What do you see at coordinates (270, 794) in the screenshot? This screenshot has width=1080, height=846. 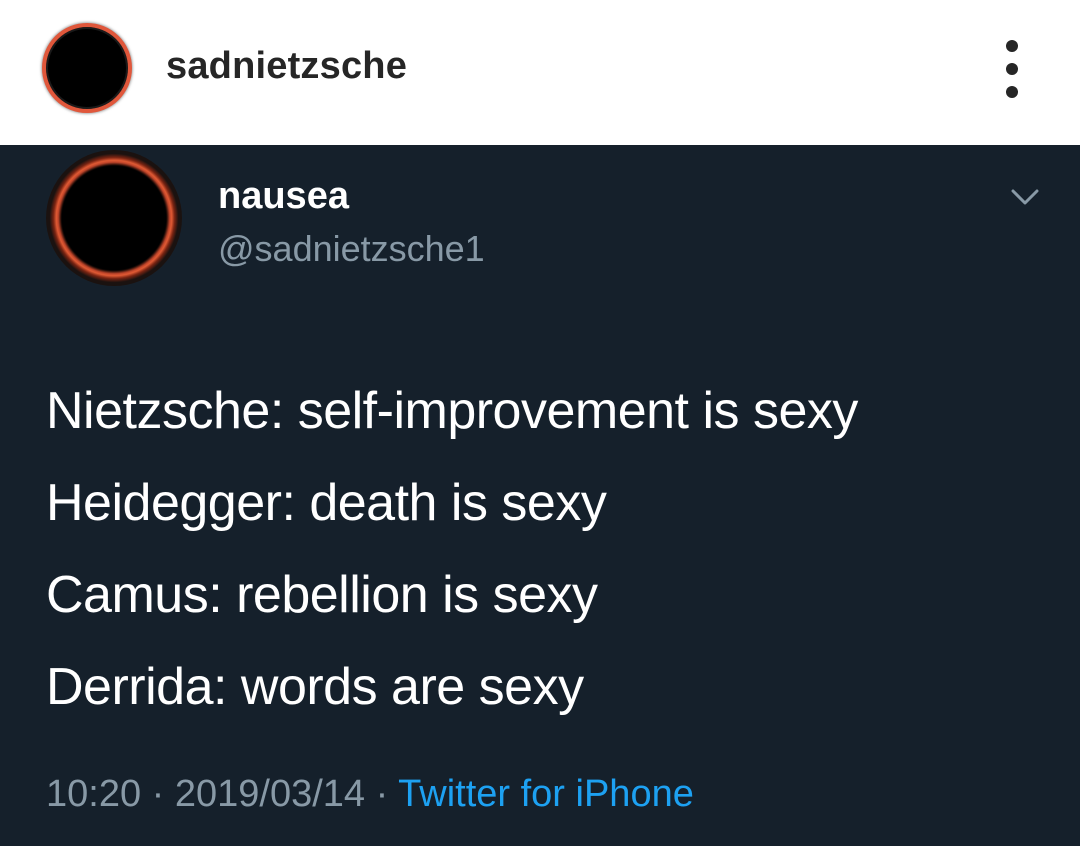 I see `tweet-date: 2019/03/14` at bounding box center [270, 794].